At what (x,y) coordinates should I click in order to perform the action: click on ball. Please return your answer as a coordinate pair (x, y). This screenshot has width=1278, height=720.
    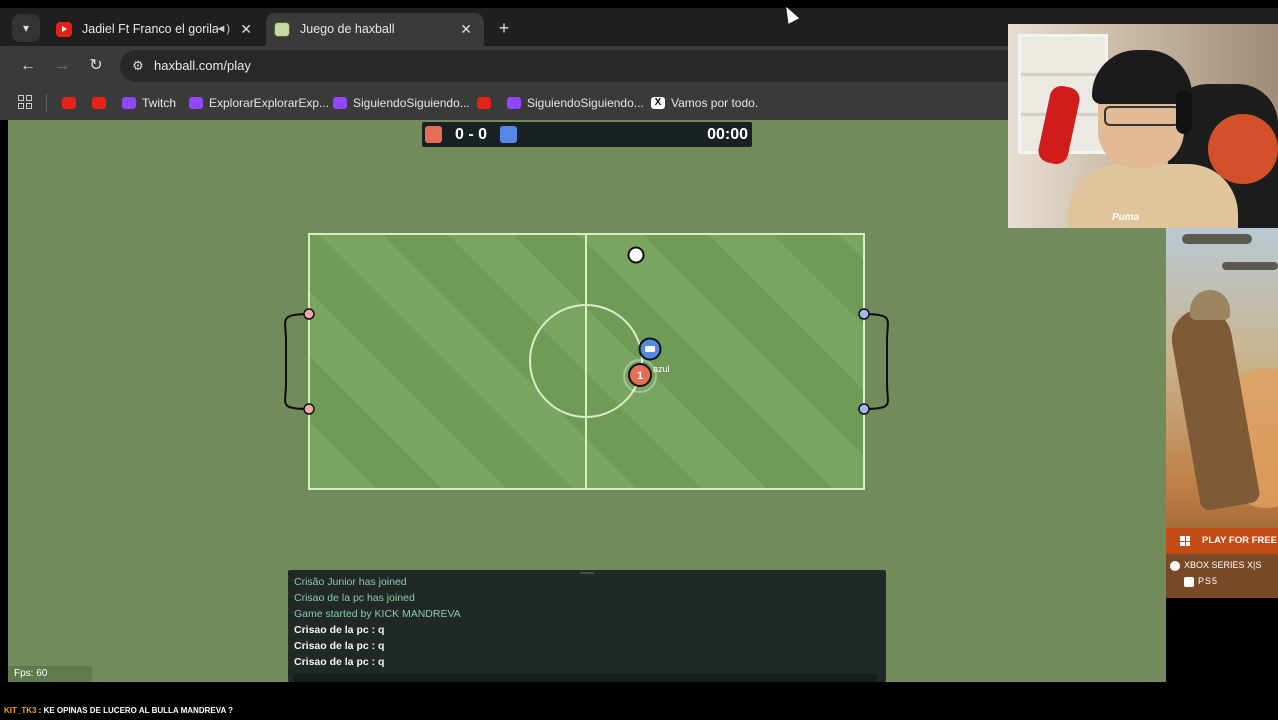
    Looking at the image, I should click on (636, 255).